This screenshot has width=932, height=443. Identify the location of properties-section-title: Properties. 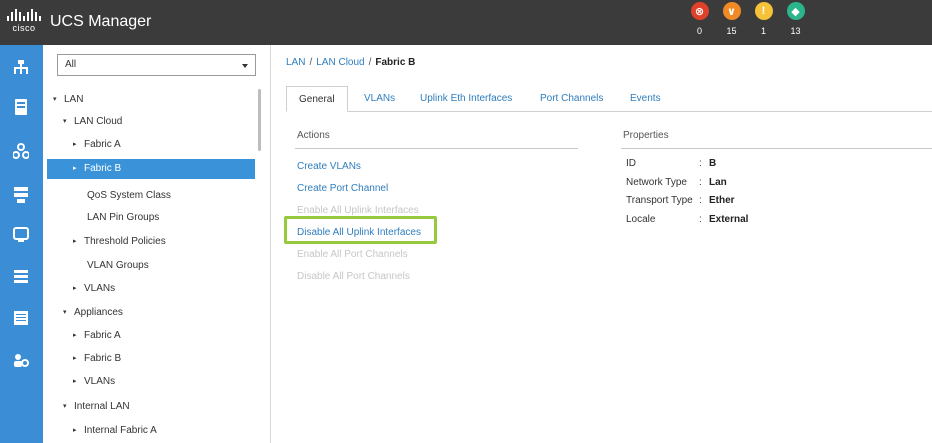
(646, 135).